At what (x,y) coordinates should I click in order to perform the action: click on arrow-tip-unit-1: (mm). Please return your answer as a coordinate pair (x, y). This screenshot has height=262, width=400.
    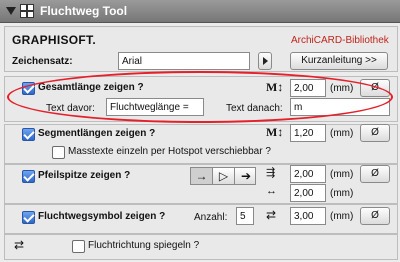
    Looking at the image, I should click on (342, 174).